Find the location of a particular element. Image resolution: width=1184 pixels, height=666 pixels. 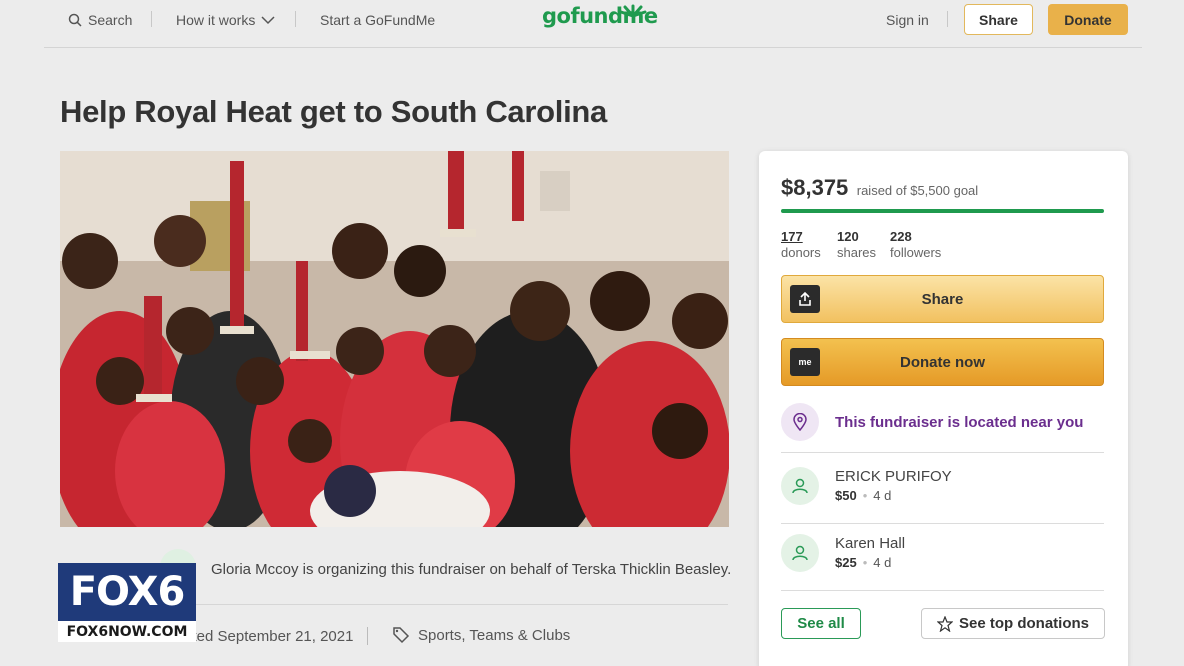

search-link: Search is located at coordinates (100, 20).